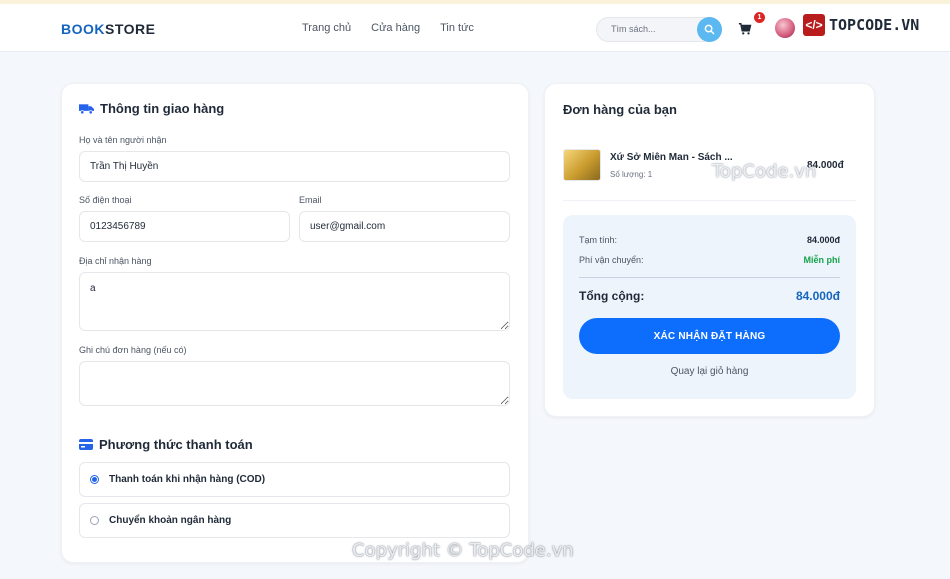 The image size is (950, 579). What do you see at coordinates (184, 226) in the screenshot?
I see `phone-input` at bounding box center [184, 226].